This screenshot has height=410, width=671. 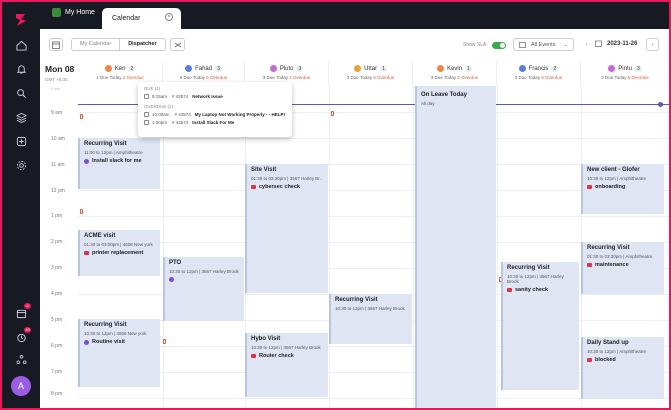 What do you see at coordinates (215, 122) in the screenshot?
I see `popup-ticket-row: 1:00pm # 43574 Install Slack For Me` at bounding box center [215, 122].